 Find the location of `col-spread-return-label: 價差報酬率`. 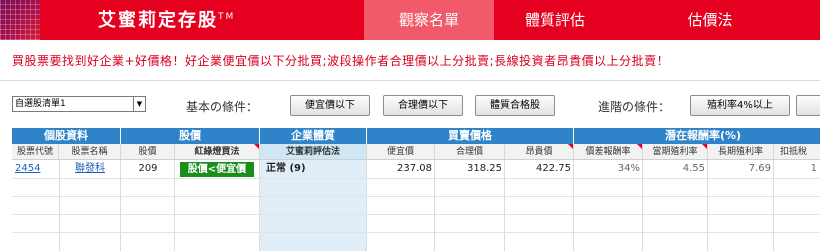

col-spread-return-label: 價差報酬率 is located at coordinates (608, 152).